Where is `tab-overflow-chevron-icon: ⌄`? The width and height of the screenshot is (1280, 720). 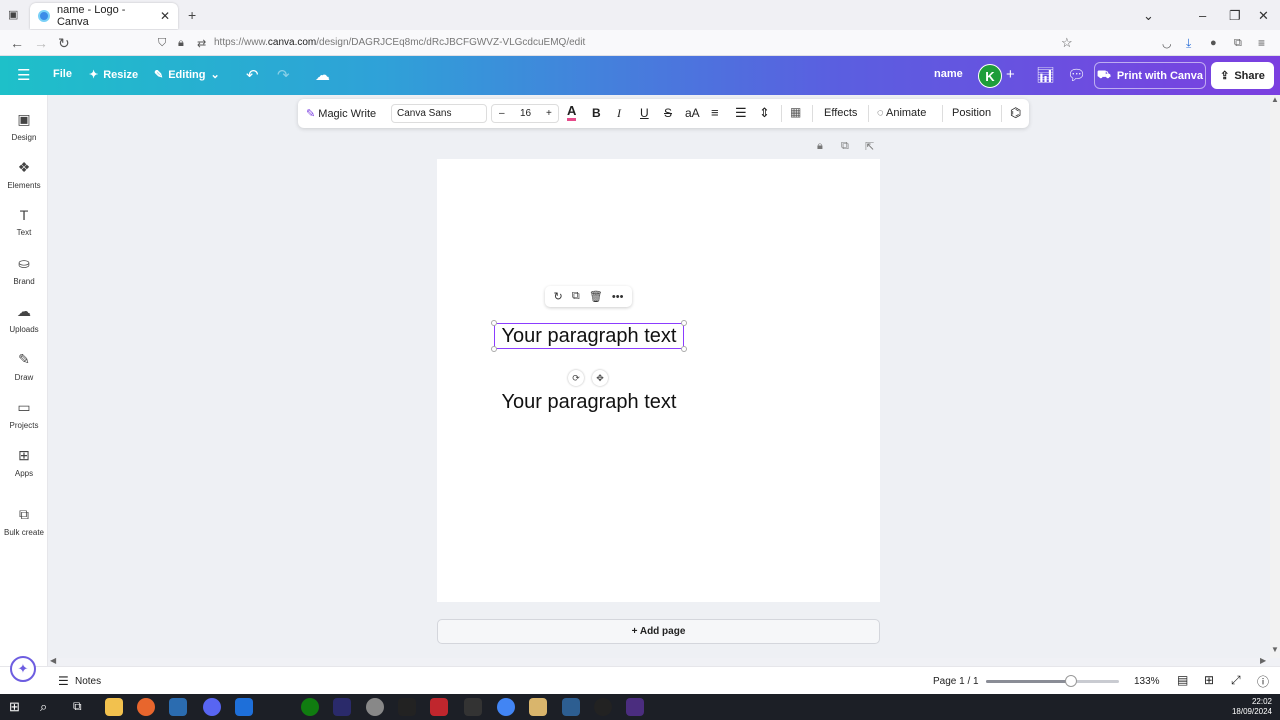
tab-overflow-chevron-icon: ⌄ is located at coordinates (1148, 16).